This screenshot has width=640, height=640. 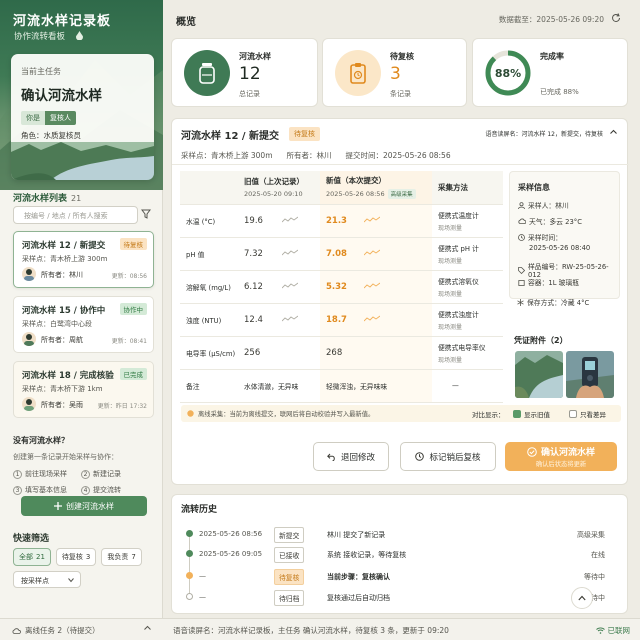 What do you see at coordinates (531, 414) in the screenshot?
I see `show-old-checkbox: 显示旧值` at bounding box center [531, 414].